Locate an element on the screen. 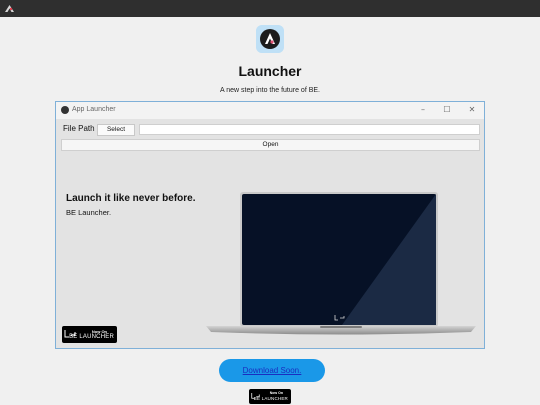 Image resolution: width=540 pixels, height=405 pixels. file-path-label: File Path is located at coordinates (79, 128).